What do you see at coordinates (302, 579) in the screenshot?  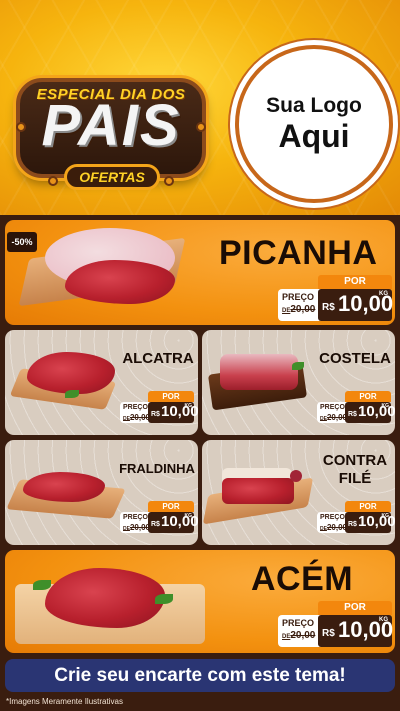 I see `product-name: ACÉM` at bounding box center [302, 579].